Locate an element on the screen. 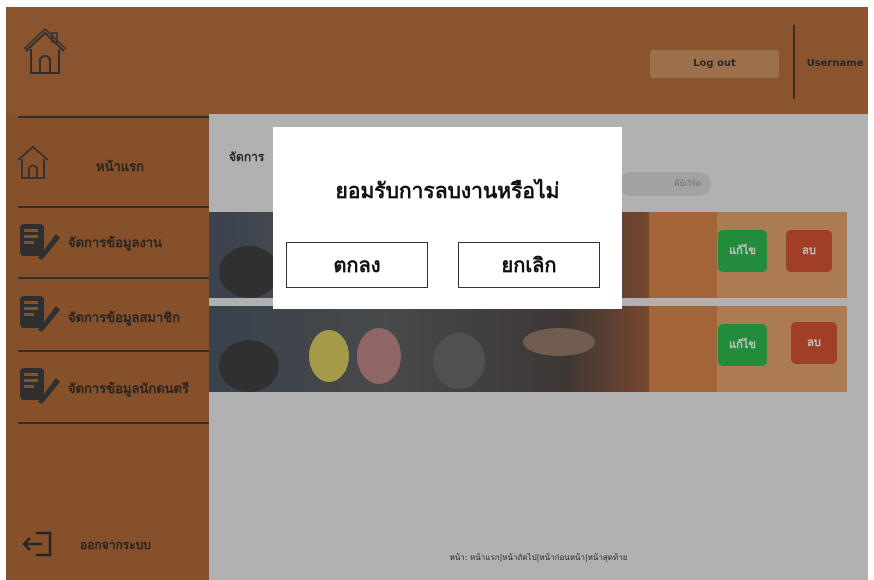 The height and width of the screenshot is (580, 874). dialog-title: ยอมรับการลบงานหรือไม่ is located at coordinates (447, 191).